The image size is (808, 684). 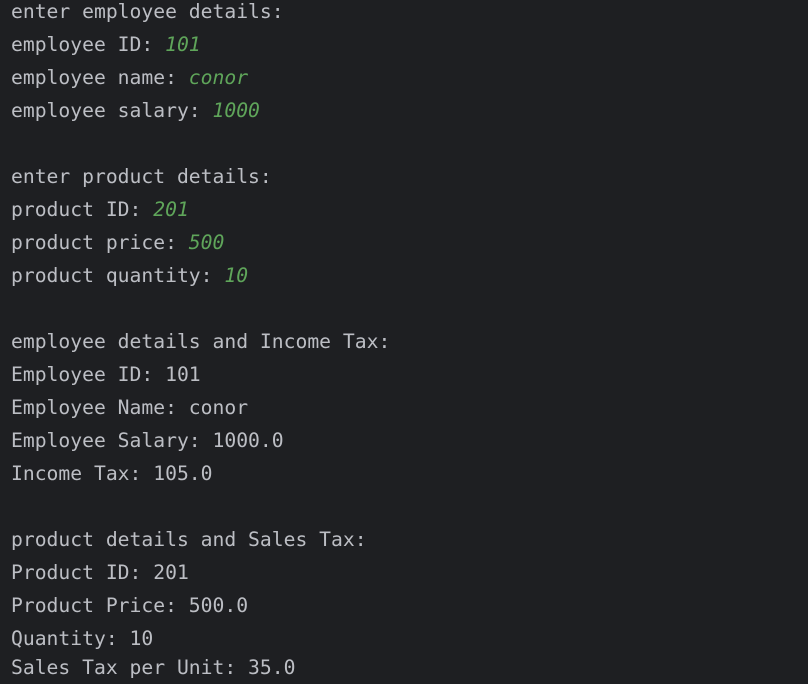 What do you see at coordinates (153, 667) in the screenshot?
I see `sales-tax-output: Sales Tax per Unit: 35.0` at bounding box center [153, 667].